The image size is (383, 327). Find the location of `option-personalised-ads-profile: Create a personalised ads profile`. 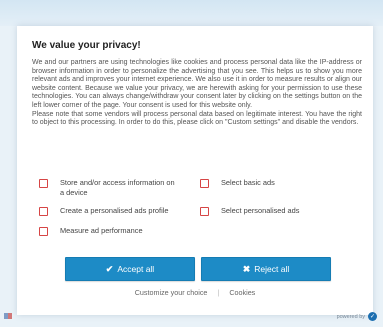

option-personalised-ads-profile: Create a personalised ads profile is located at coordinates (114, 211).